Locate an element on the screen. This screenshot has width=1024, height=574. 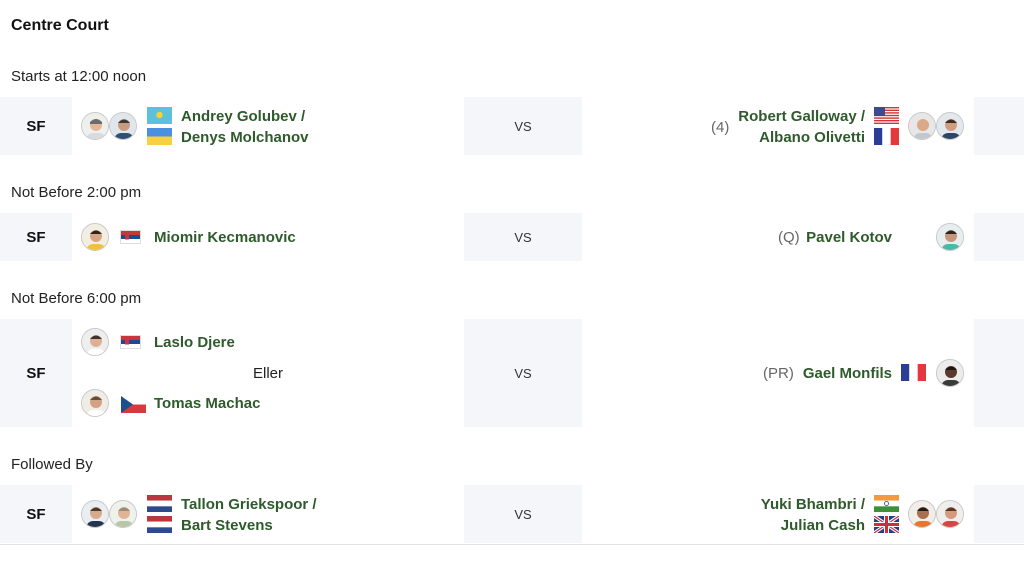
player-name-link: Bart Stevens is located at coordinates (227, 525).